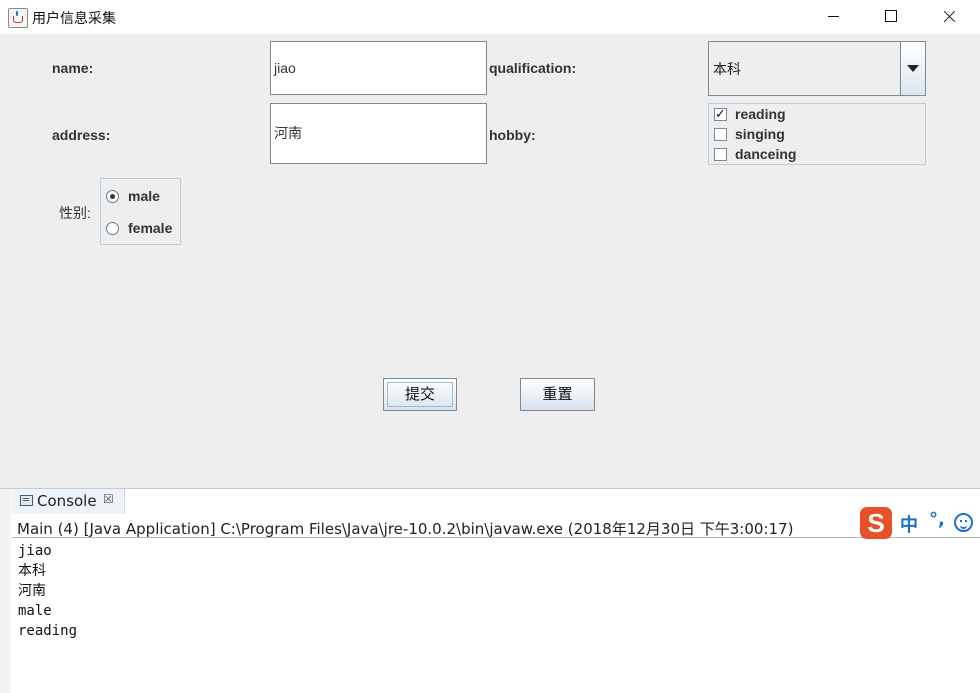  Describe the element at coordinates (150, 228) in the screenshot. I see `radio-label: female` at that location.